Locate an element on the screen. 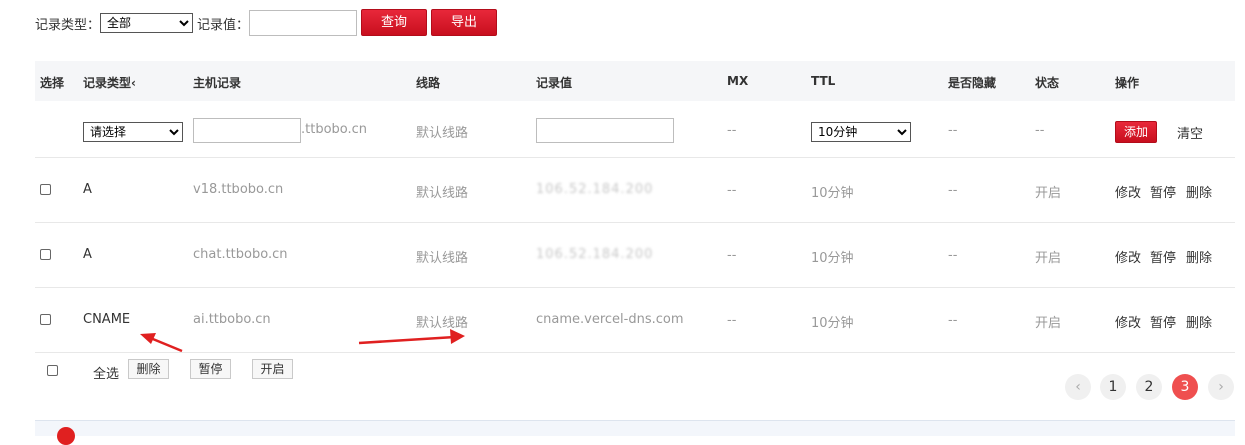 This screenshot has width=1245, height=445. row-host: chat.ttbobo.cn is located at coordinates (240, 254).